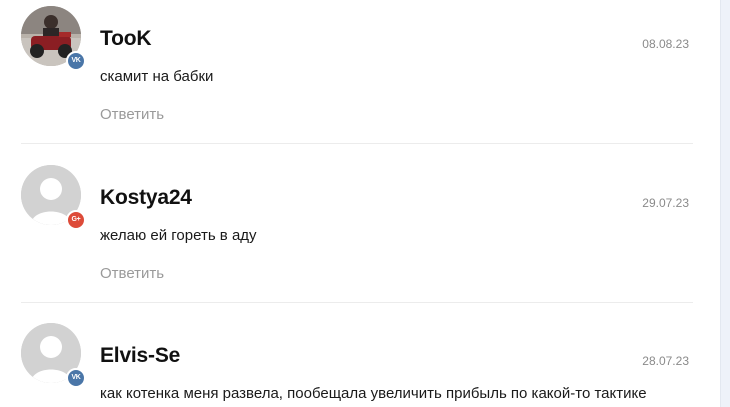 The width and height of the screenshot is (730, 407). Describe the element at coordinates (140, 355) in the screenshot. I see `comment-author: Elvis-Se` at that location.